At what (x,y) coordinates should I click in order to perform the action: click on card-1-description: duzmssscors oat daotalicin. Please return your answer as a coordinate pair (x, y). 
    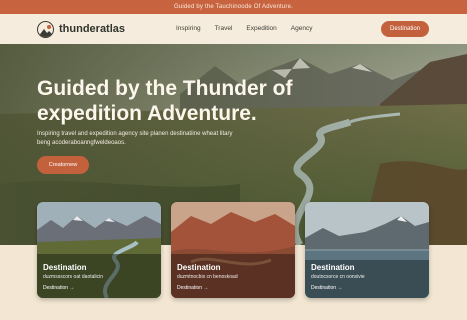
    Looking at the image, I should click on (73, 277).